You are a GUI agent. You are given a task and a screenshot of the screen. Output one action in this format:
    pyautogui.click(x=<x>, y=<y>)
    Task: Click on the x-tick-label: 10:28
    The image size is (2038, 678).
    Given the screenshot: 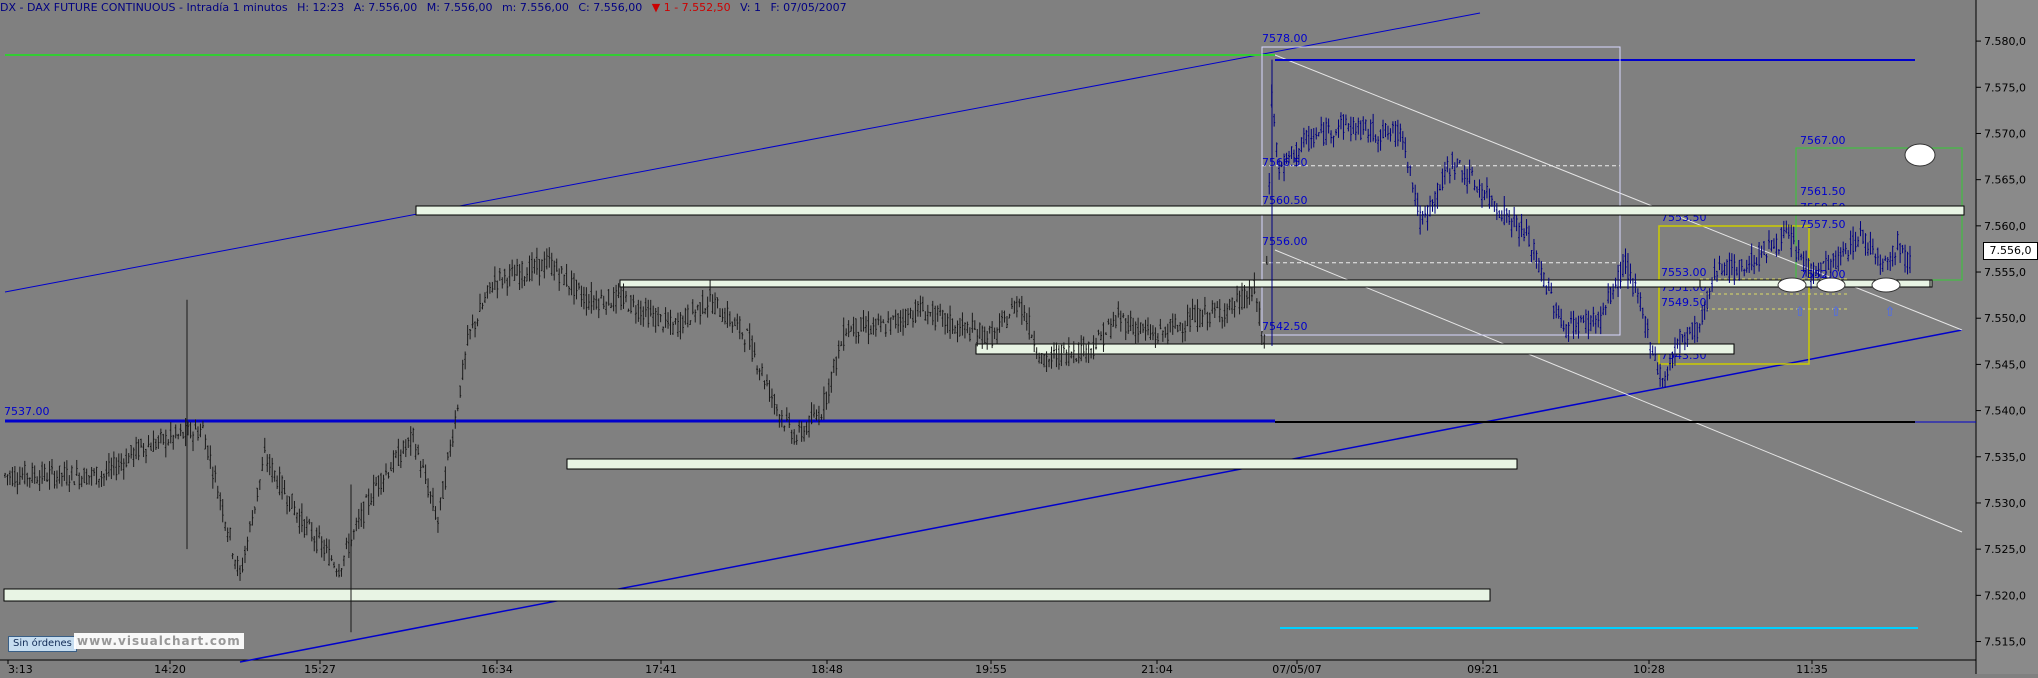 What is the action you would take?
    pyautogui.click(x=1649, y=668)
    